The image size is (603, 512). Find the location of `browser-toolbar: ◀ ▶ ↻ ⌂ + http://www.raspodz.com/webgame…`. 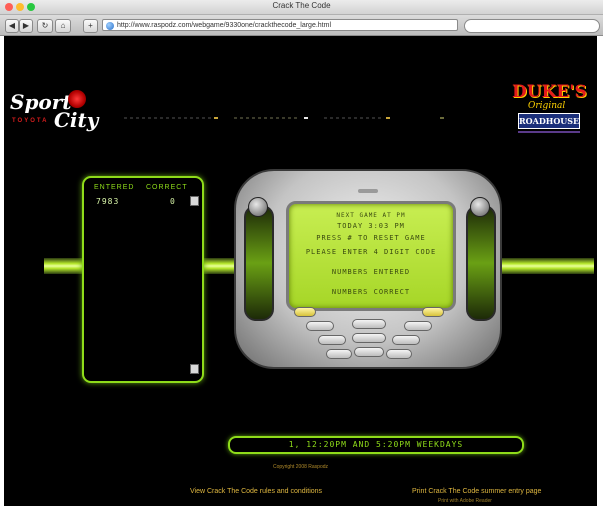

browser-toolbar: ◀ ▶ ↻ ⌂ + http://www.raspodz.com/webgame… is located at coordinates (301, 25).